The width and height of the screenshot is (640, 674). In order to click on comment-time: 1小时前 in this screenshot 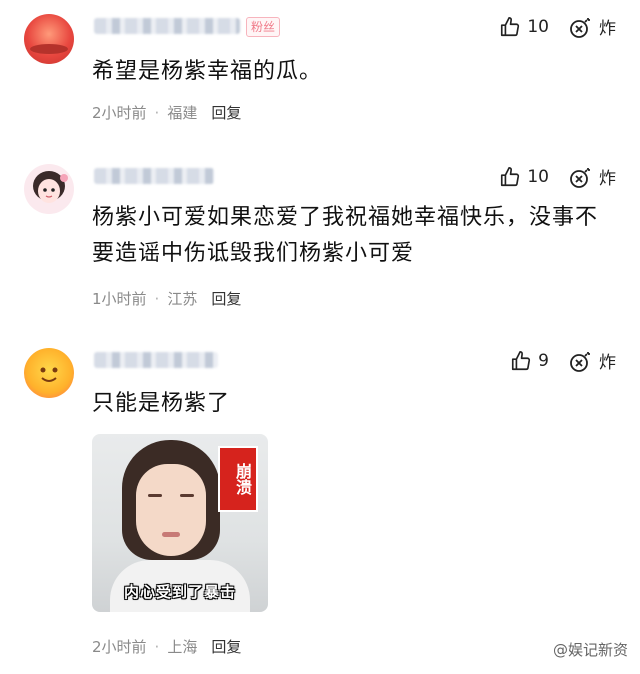, I will do `click(119, 299)`.